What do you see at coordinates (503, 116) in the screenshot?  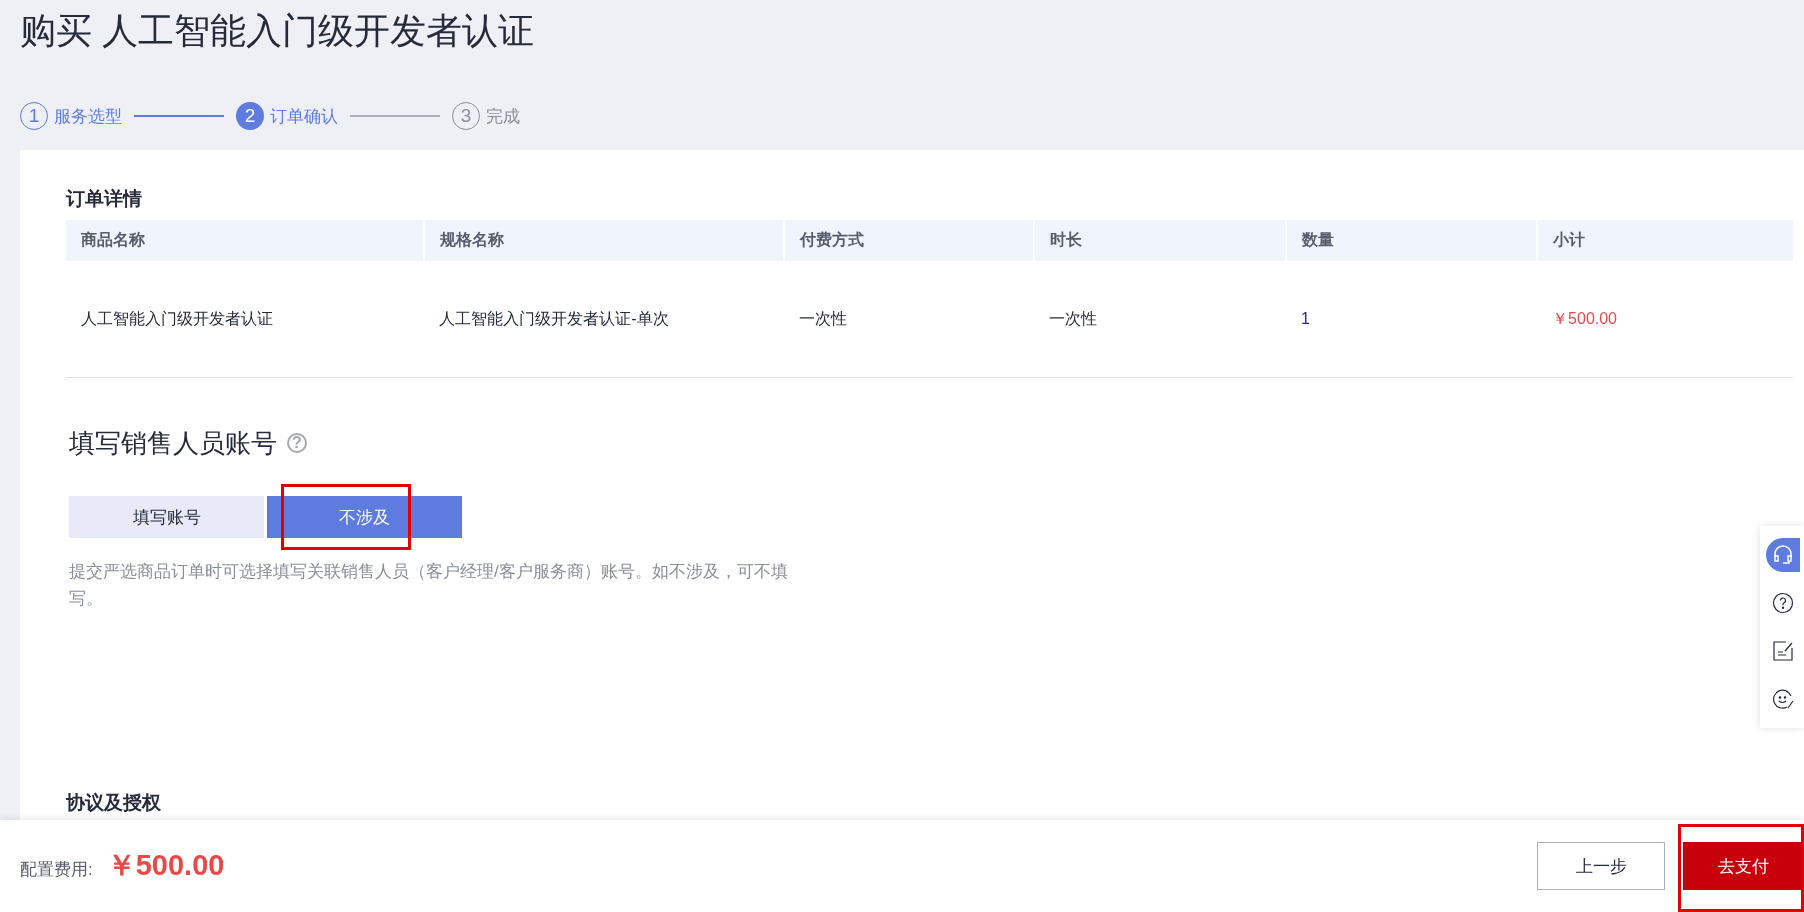 I see `step-label: 完成` at bounding box center [503, 116].